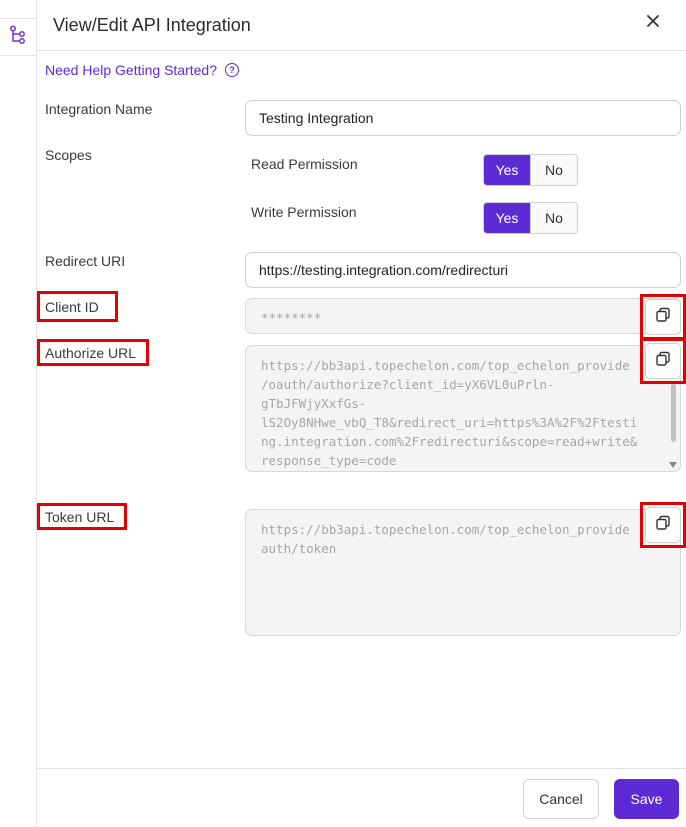  What do you see at coordinates (561, 799) in the screenshot?
I see `cancel-button: Cancel` at bounding box center [561, 799].